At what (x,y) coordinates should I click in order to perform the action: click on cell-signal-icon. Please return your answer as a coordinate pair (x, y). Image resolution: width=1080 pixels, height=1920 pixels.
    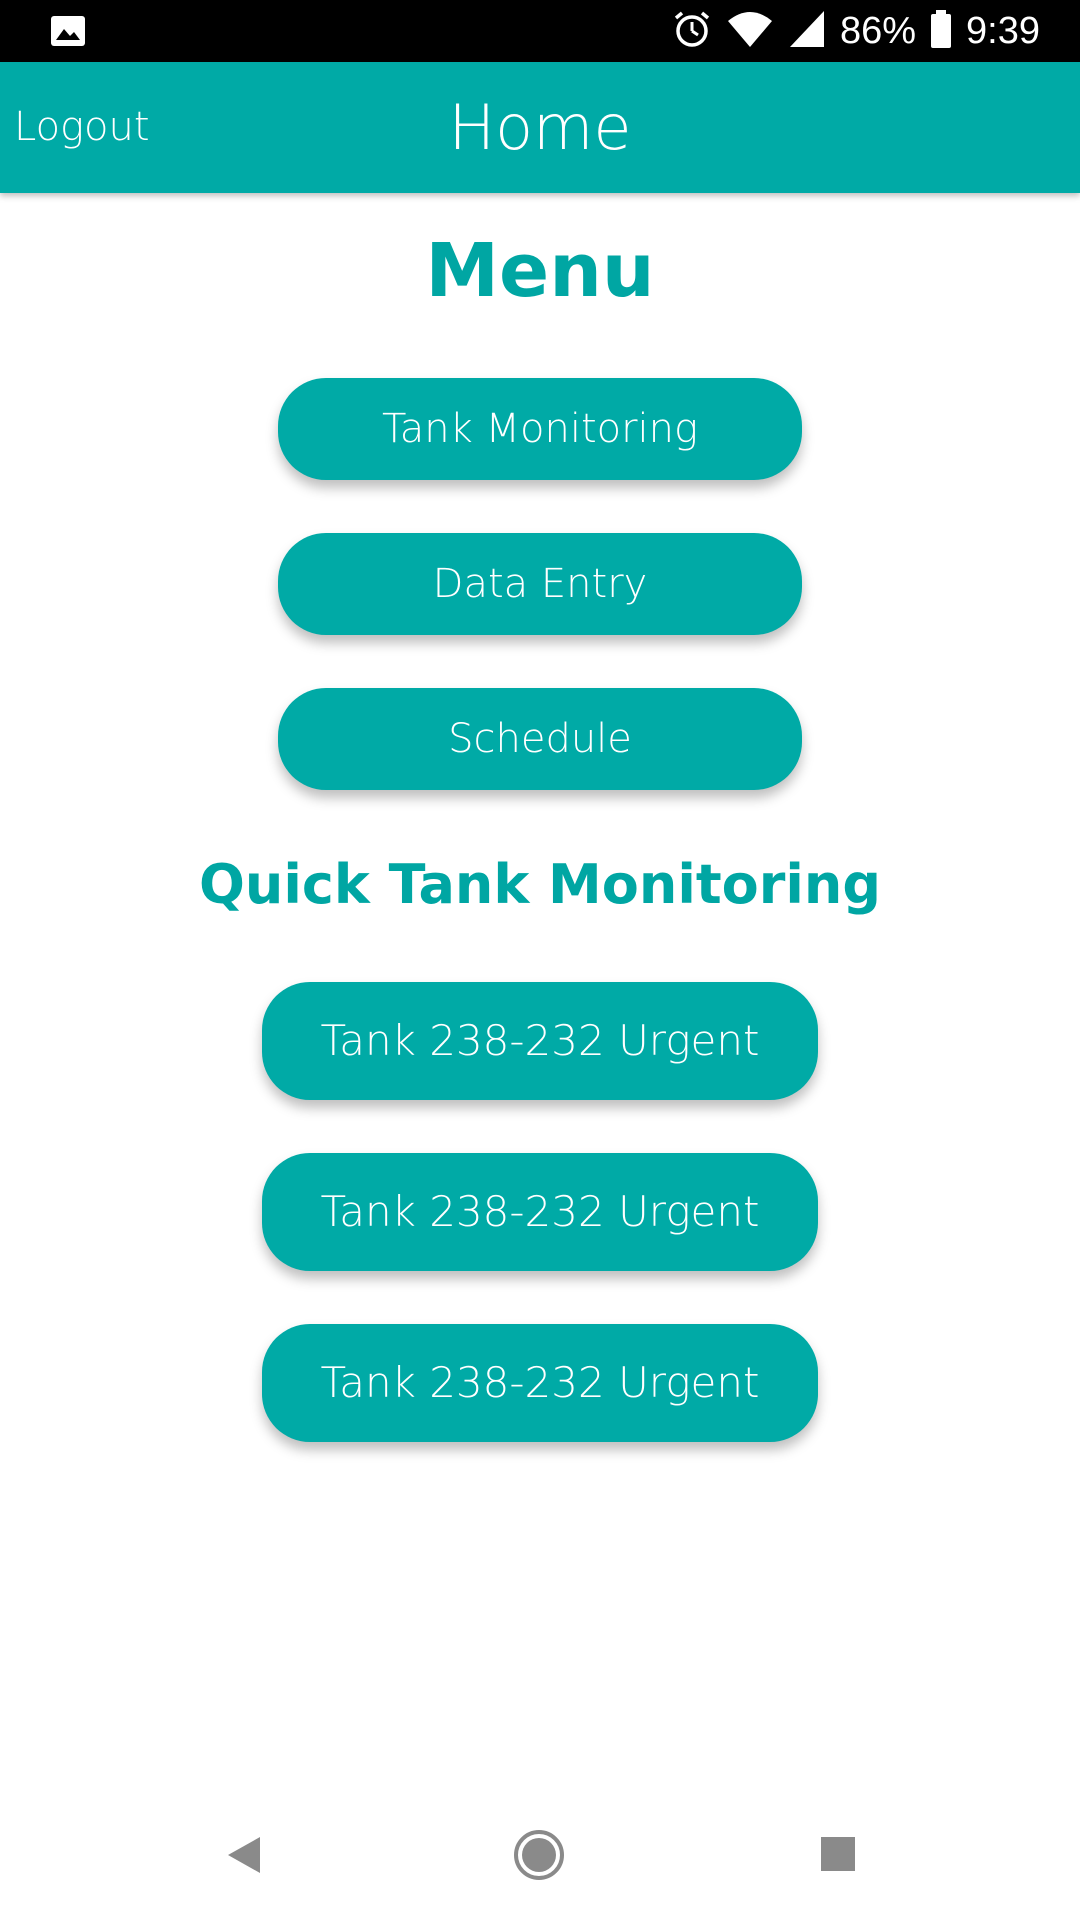
    Looking at the image, I should click on (807, 31).